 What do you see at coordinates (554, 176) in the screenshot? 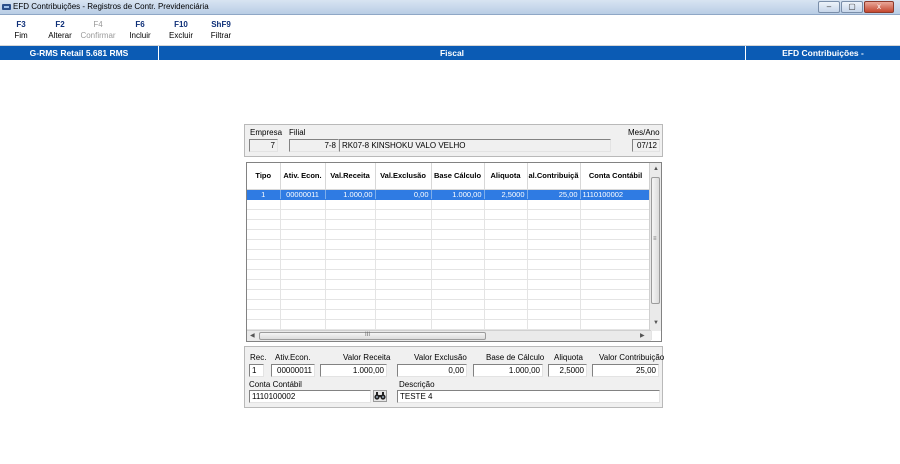
I see `col-val-contribuicao: al.Contribuiçã` at bounding box center [554, 176].